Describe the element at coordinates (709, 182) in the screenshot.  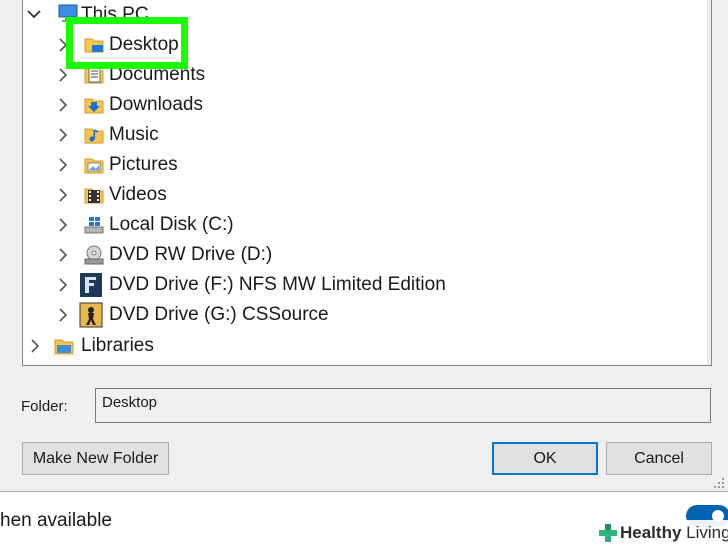
I see `tree-scrollbar` at that location.